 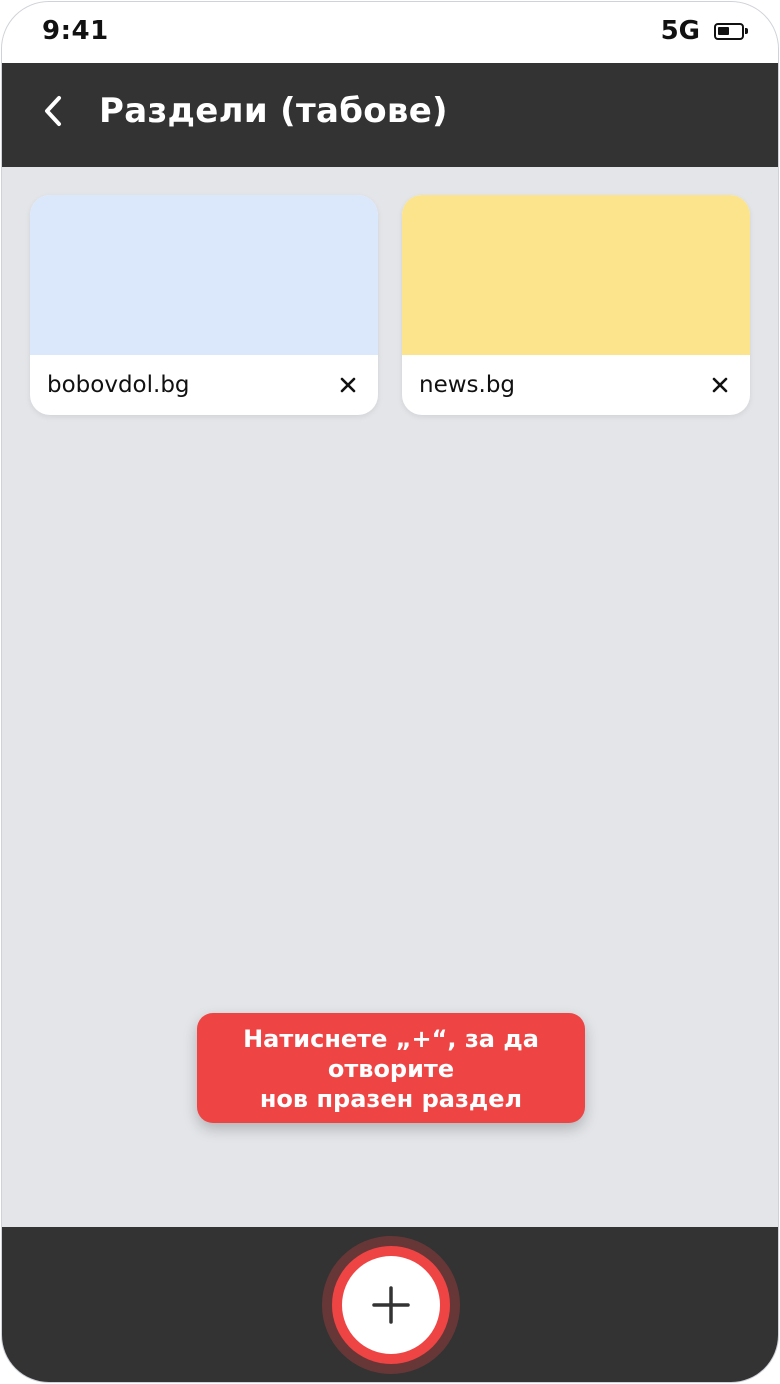 What do you see at coordinates (731, 31) in the screenshot?
I see `battery-icon` at bounding box center [731, 31].